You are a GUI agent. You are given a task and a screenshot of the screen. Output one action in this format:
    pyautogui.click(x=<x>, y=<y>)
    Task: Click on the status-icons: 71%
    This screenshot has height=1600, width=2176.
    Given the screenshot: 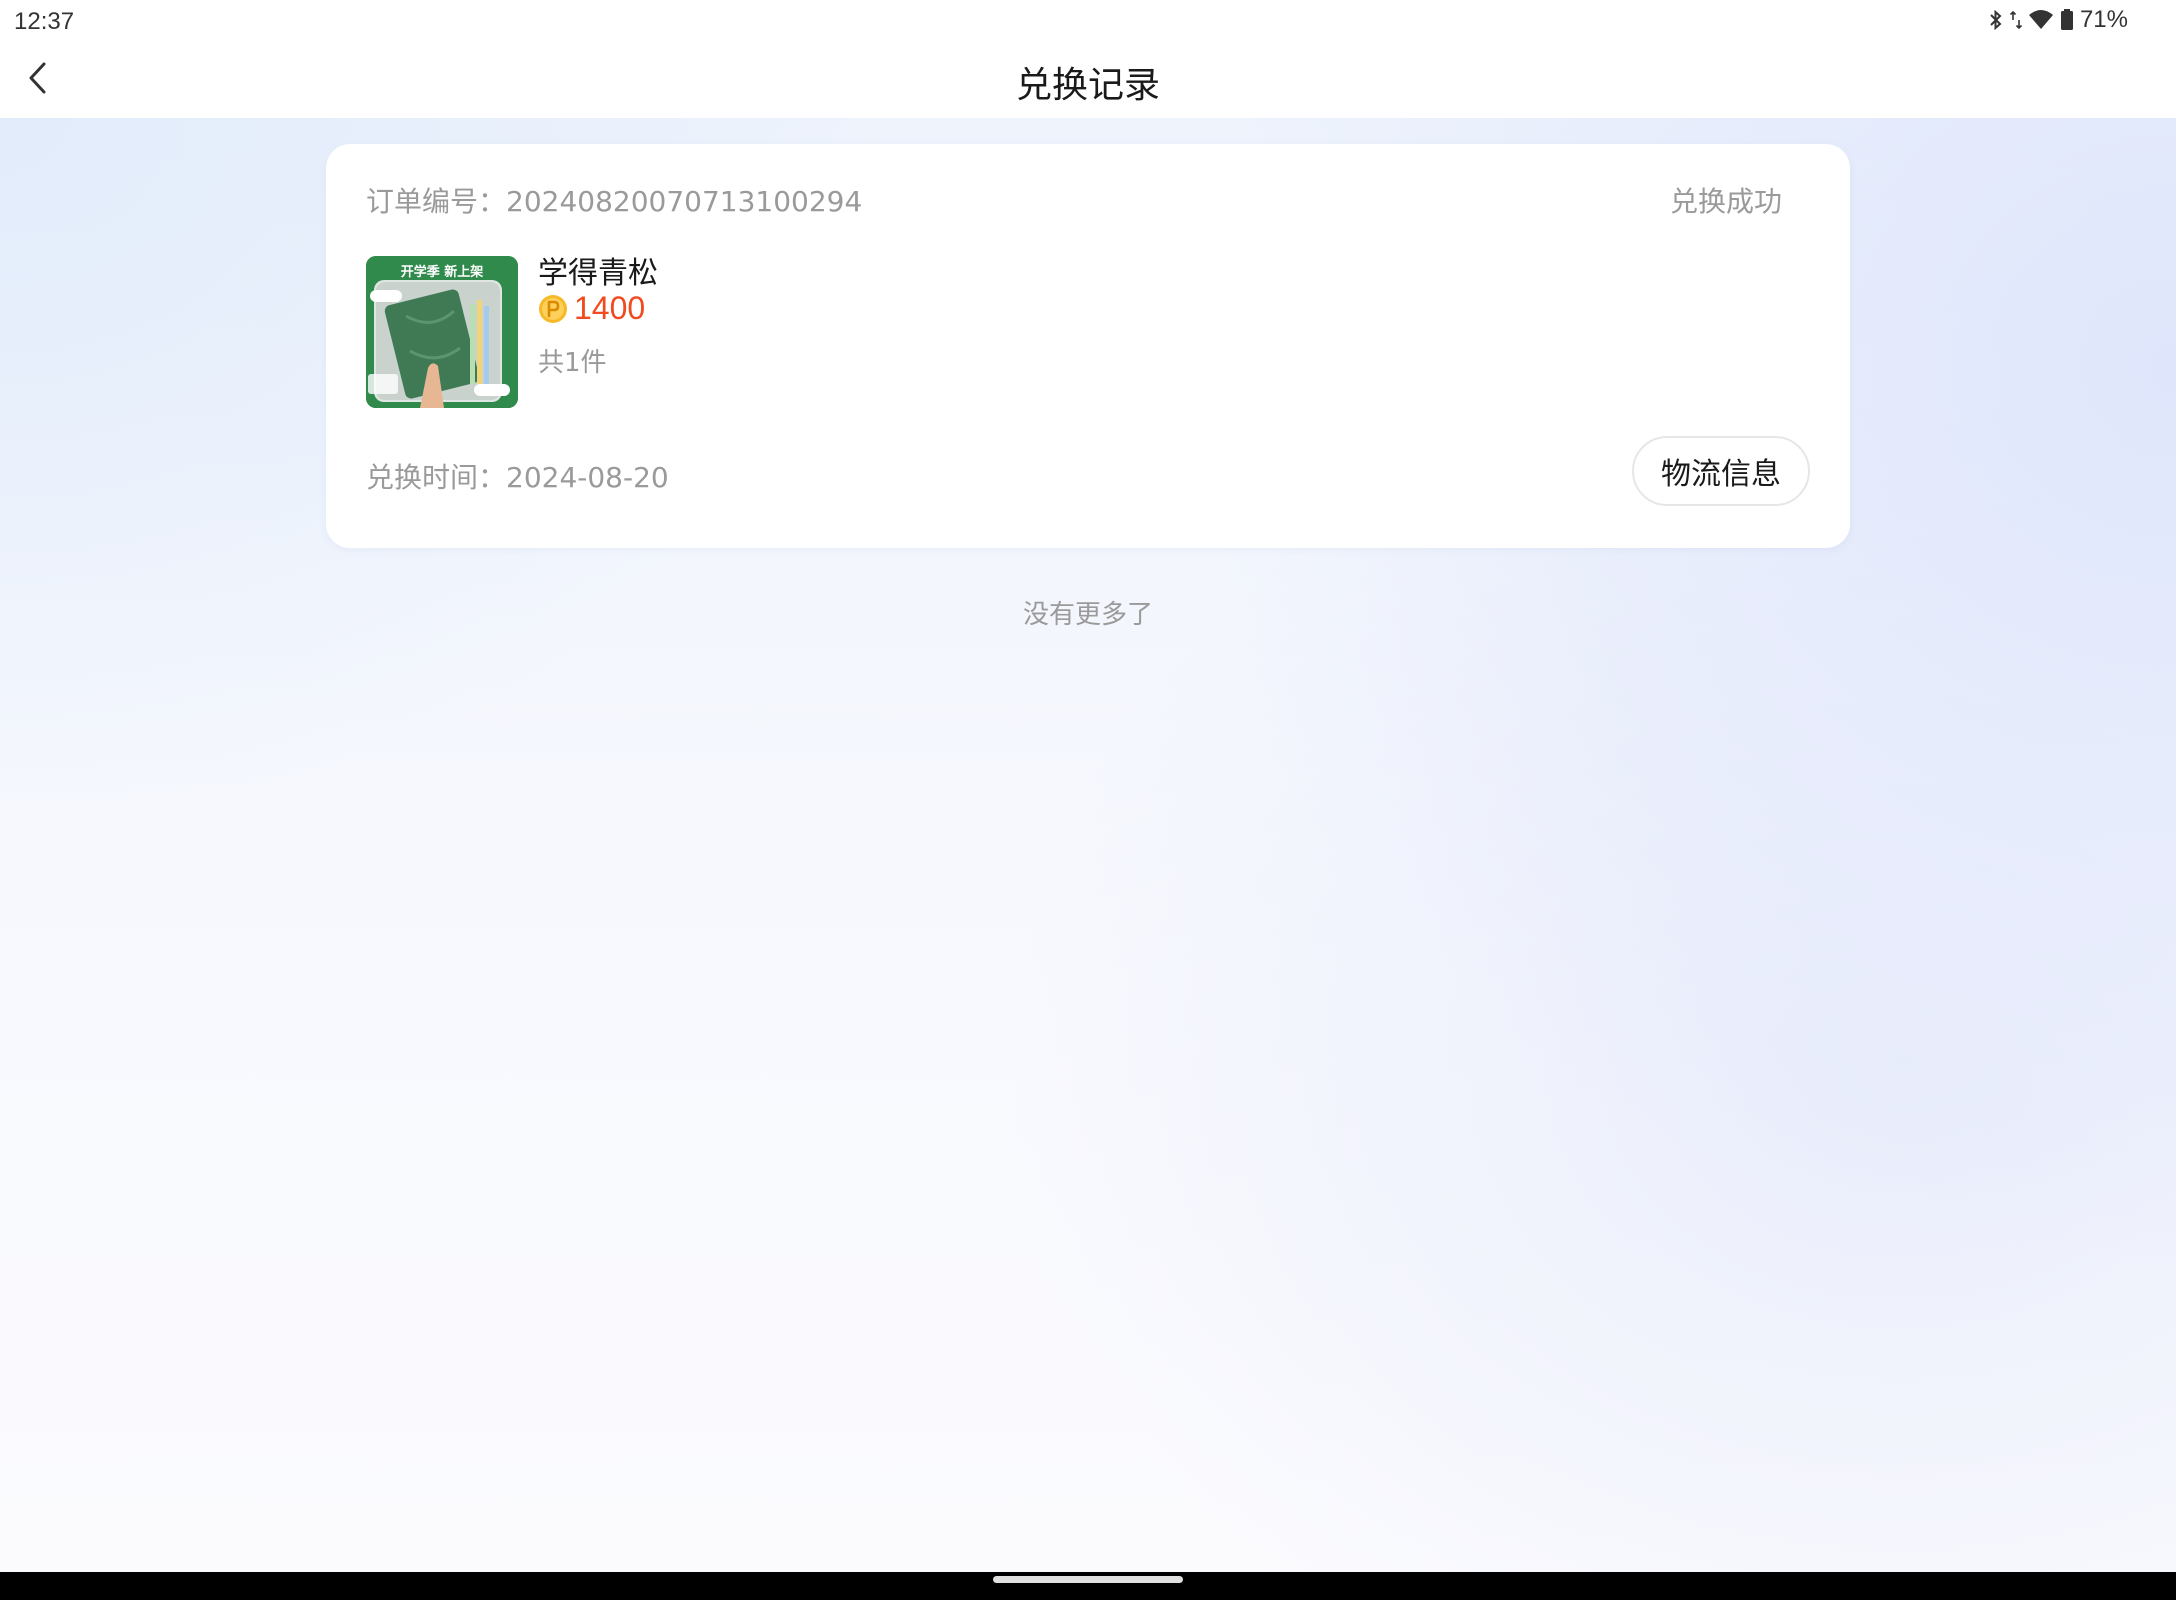 What is the action you would take?
    pyautogui.click(x=2058, y=20)
    